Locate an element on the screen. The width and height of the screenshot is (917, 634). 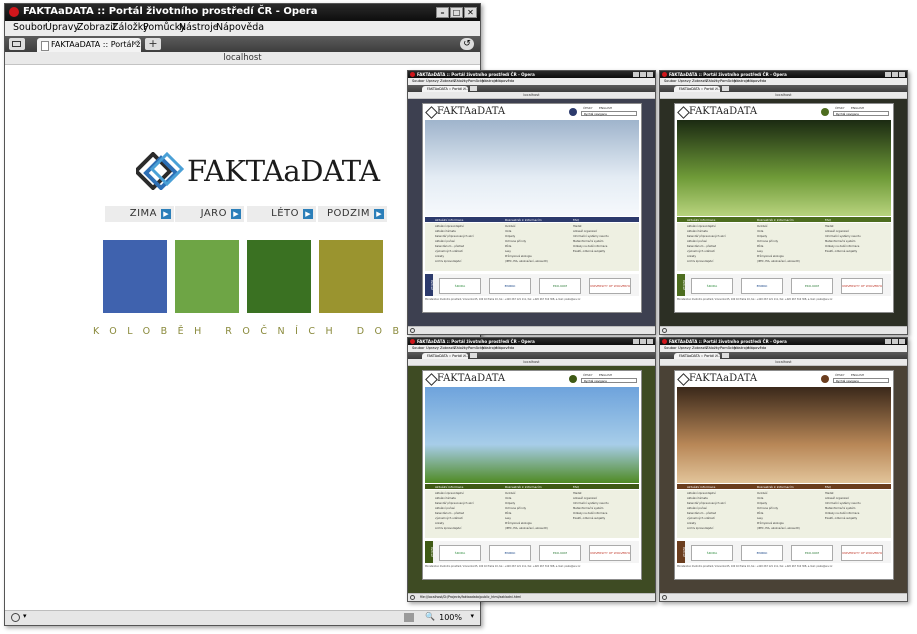
lang-cesky-link: ČESKY is located at coordinates (588, 108).